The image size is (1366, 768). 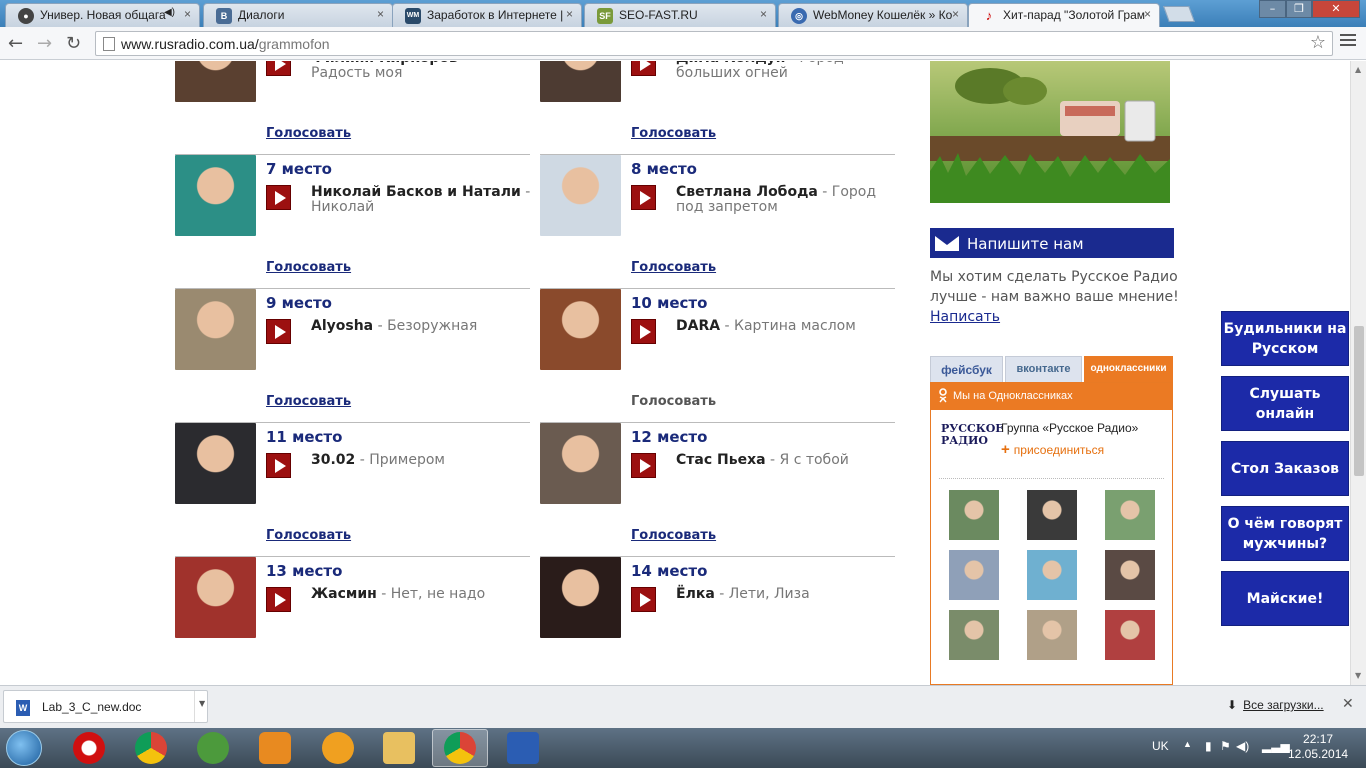 I want to click on tab-odnoklassniki: одноклассники, so click(x=1128, y=369).